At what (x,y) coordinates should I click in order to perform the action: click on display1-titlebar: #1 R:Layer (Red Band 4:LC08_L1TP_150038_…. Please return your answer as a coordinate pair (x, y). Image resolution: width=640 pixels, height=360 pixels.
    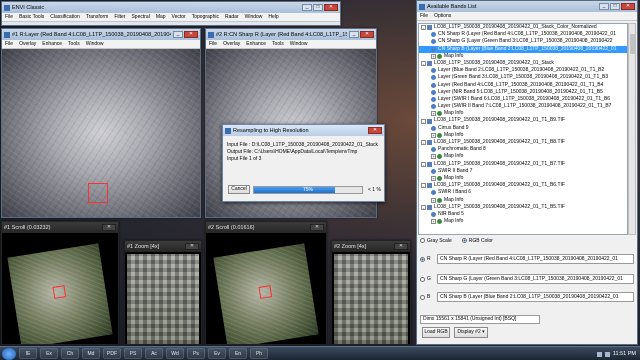
    Looking at the image, I should click on (101, 34).